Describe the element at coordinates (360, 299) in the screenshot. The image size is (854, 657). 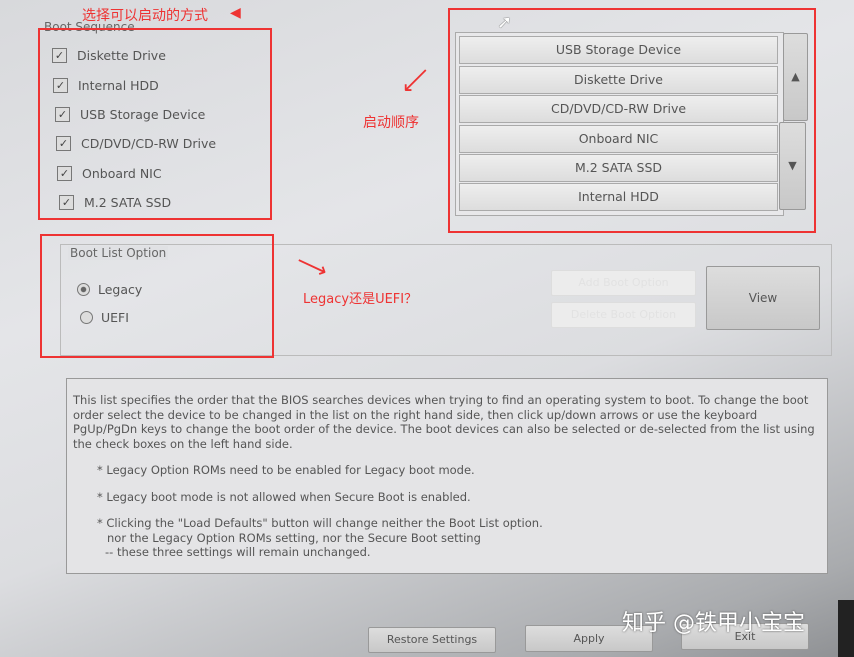
I see `annotation-mode: Legacy还是UEFI？` at that location.